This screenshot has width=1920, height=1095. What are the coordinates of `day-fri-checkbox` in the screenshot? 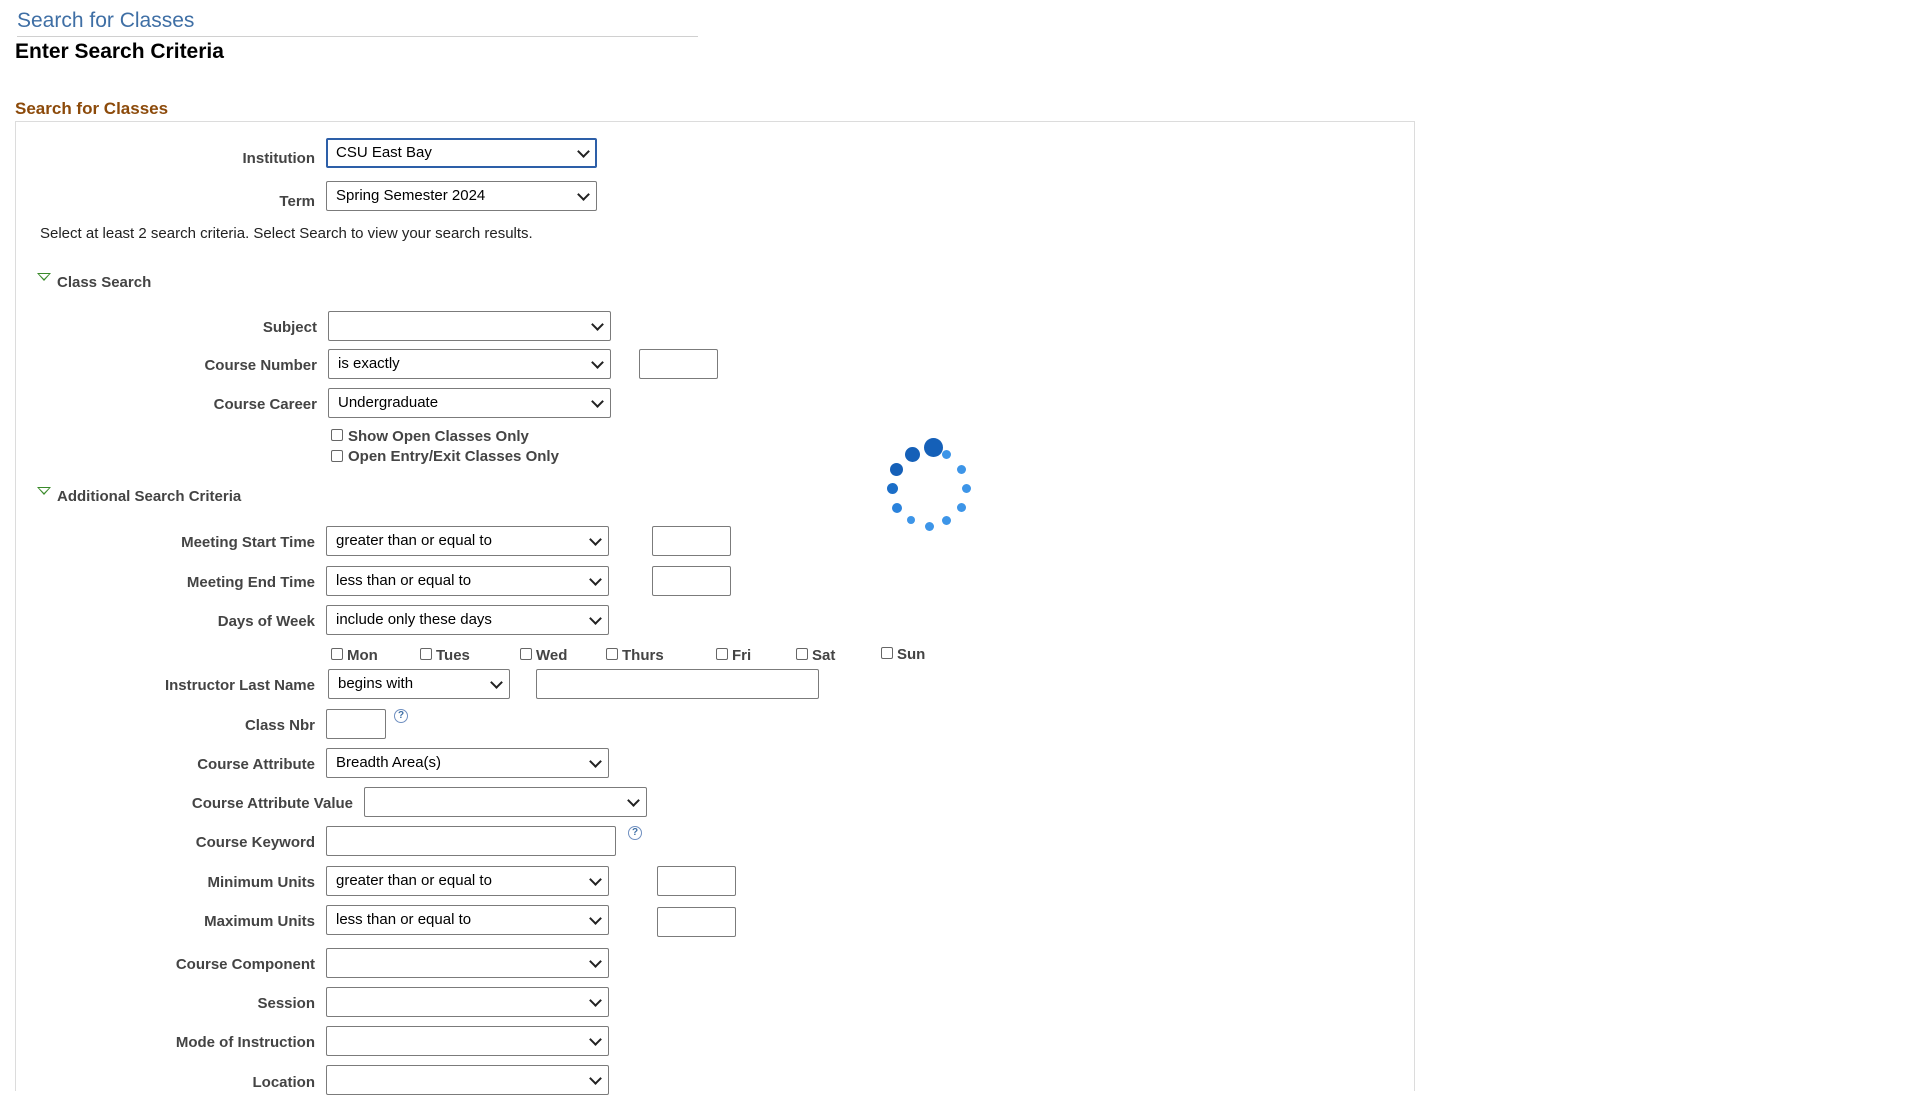 It's located at (722, 654).